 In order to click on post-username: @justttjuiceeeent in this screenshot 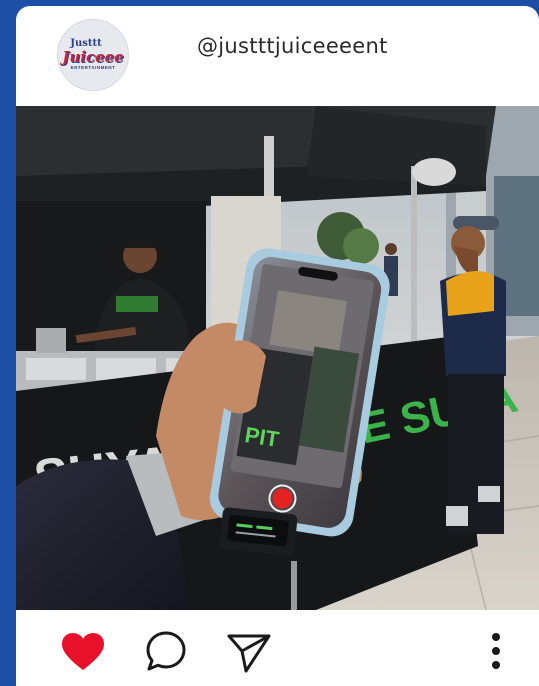, I will do `click(292, 46)`.